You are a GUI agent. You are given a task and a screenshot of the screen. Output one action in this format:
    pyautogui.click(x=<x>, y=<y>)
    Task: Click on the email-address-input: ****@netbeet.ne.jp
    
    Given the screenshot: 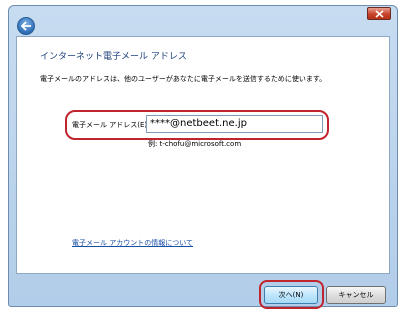 What is the action you would take?
    pyautogui.click(x=234, y=124)
    